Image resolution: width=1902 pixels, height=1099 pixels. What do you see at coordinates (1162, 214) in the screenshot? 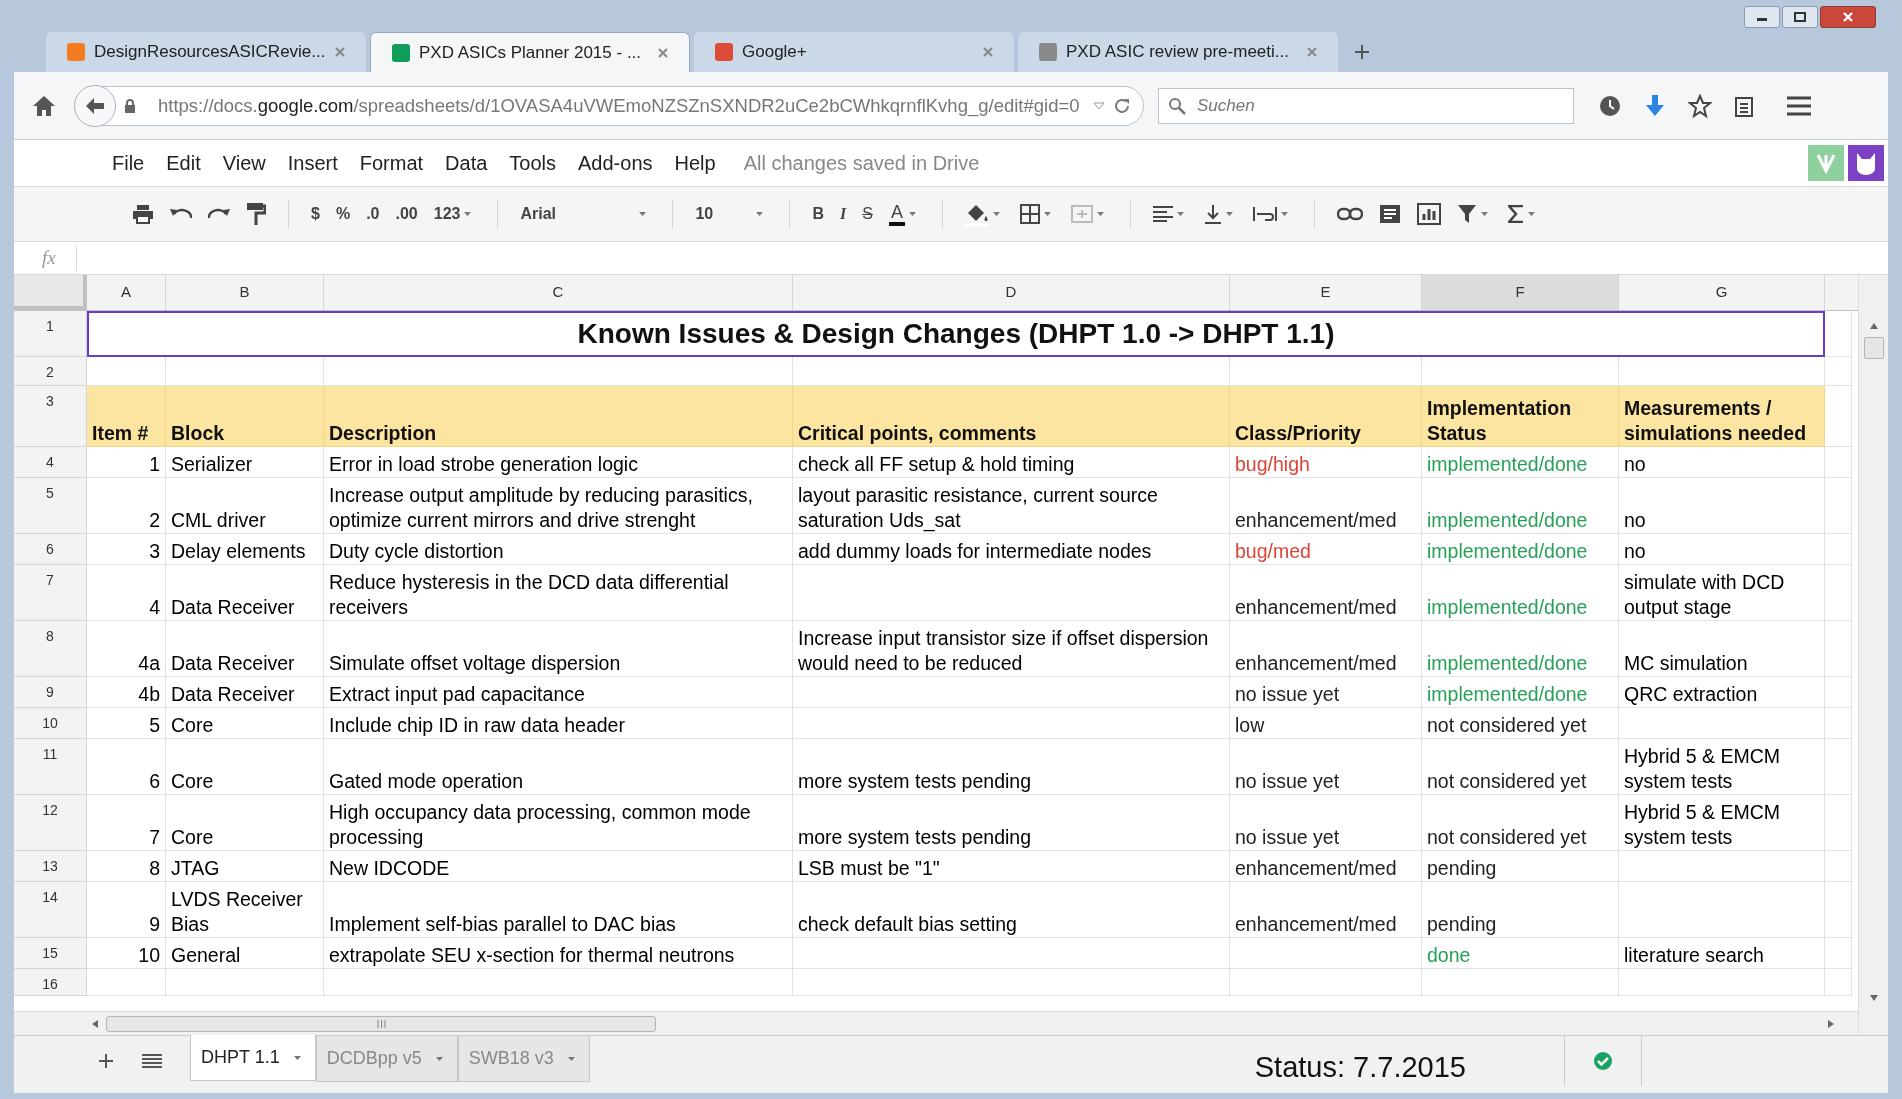
I see `align-left-icon` at bounding box center [1162, 214].